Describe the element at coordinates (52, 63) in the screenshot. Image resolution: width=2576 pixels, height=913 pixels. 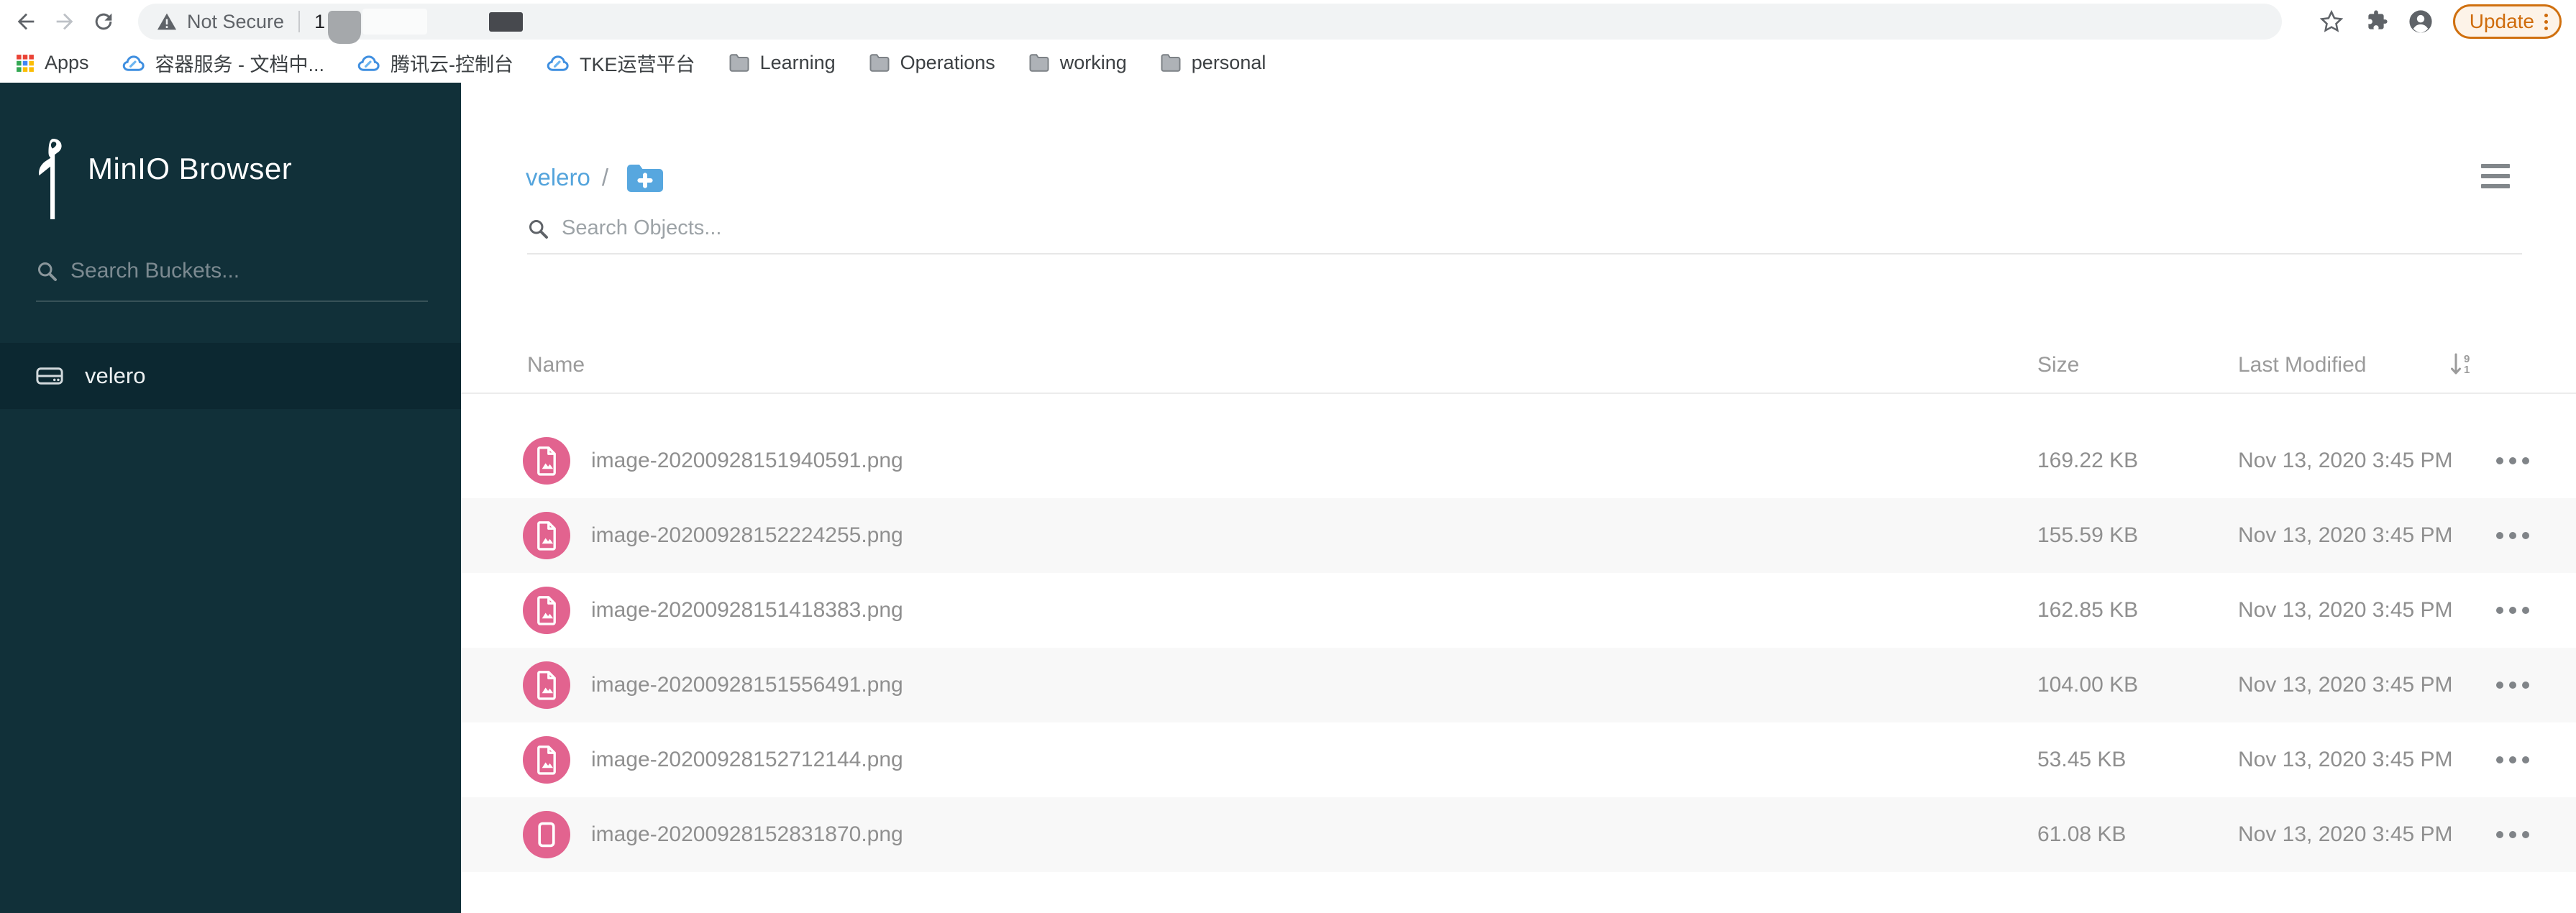
I see `bookmark-item: Apps` at that location.